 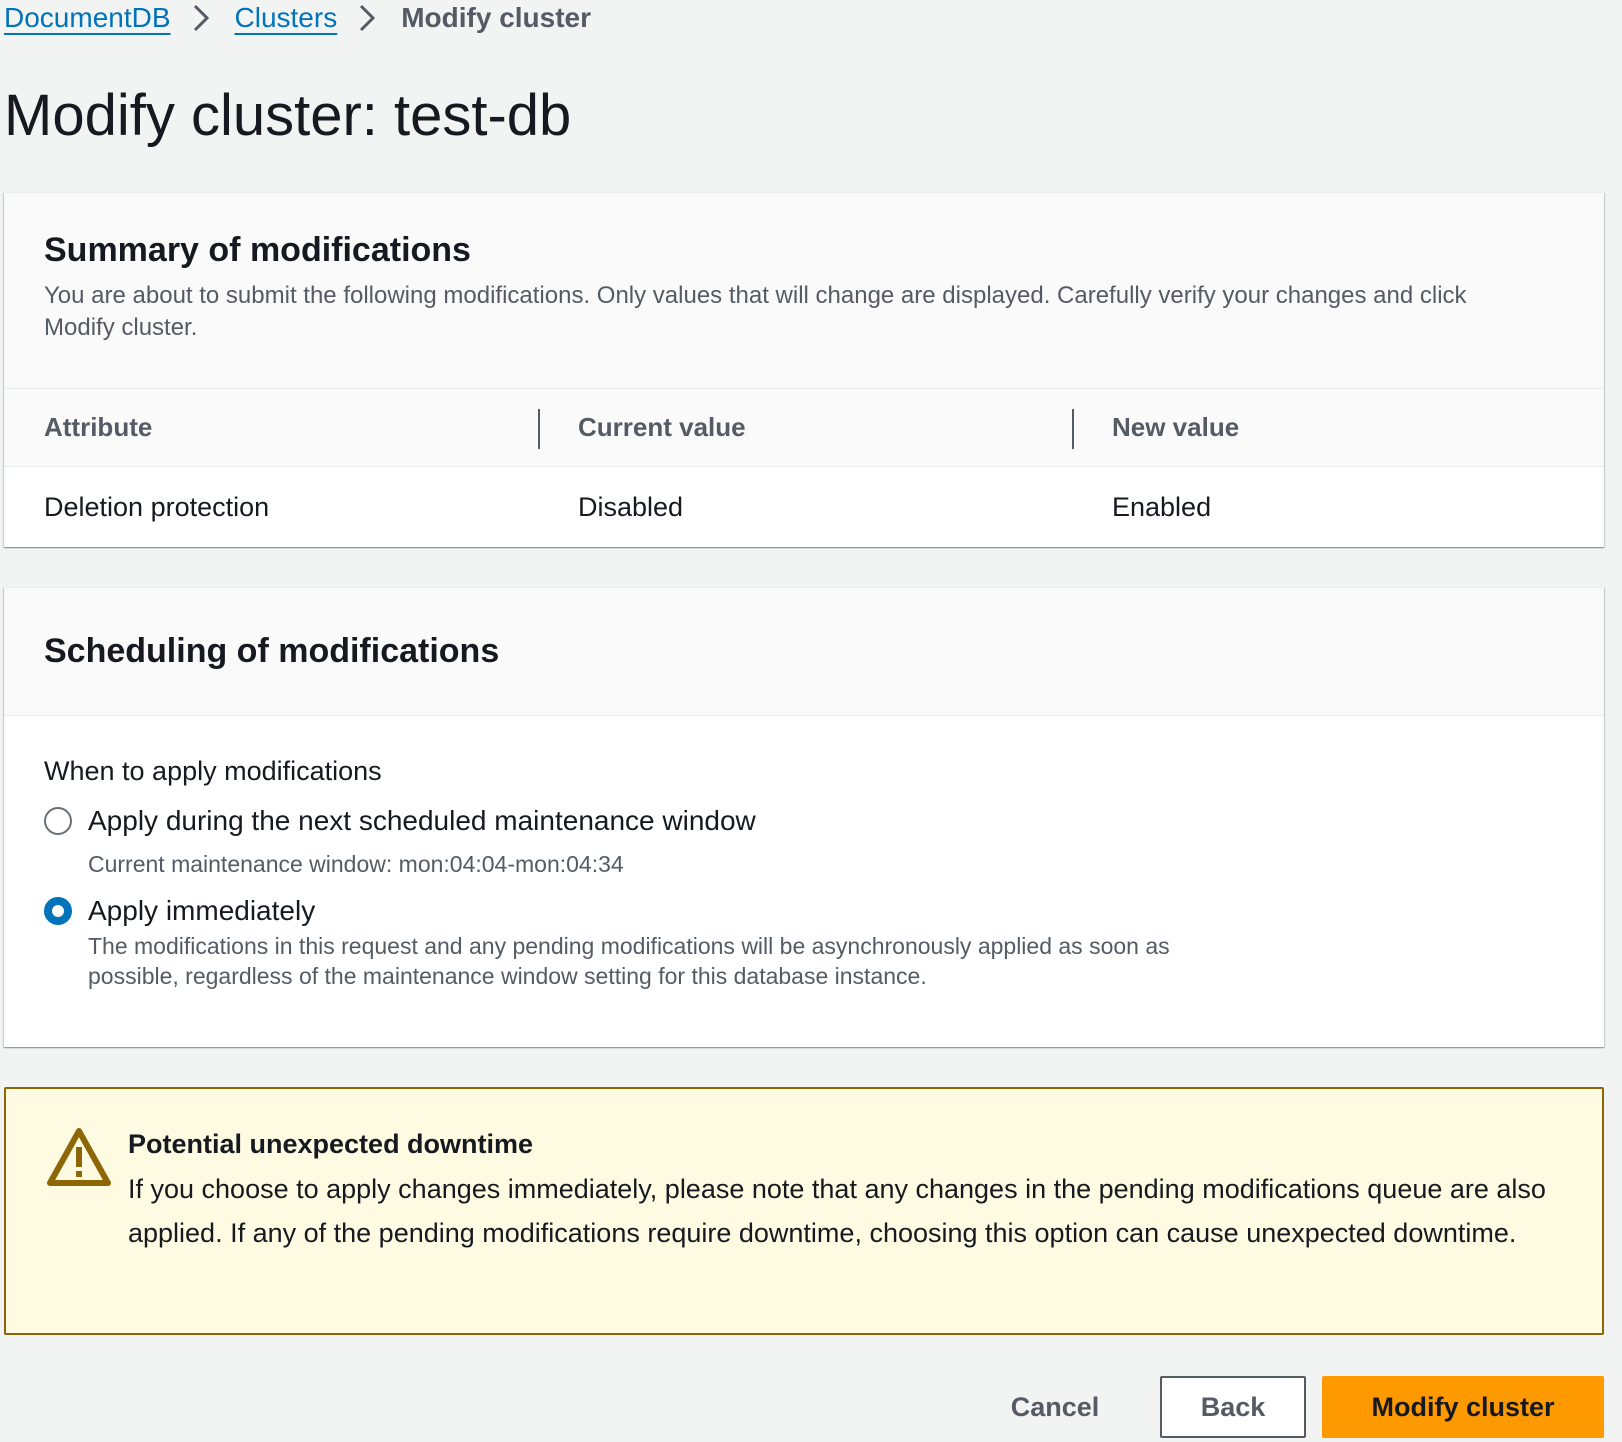 I want to click on radio-maintenance-window, so click(x=58, y=821).